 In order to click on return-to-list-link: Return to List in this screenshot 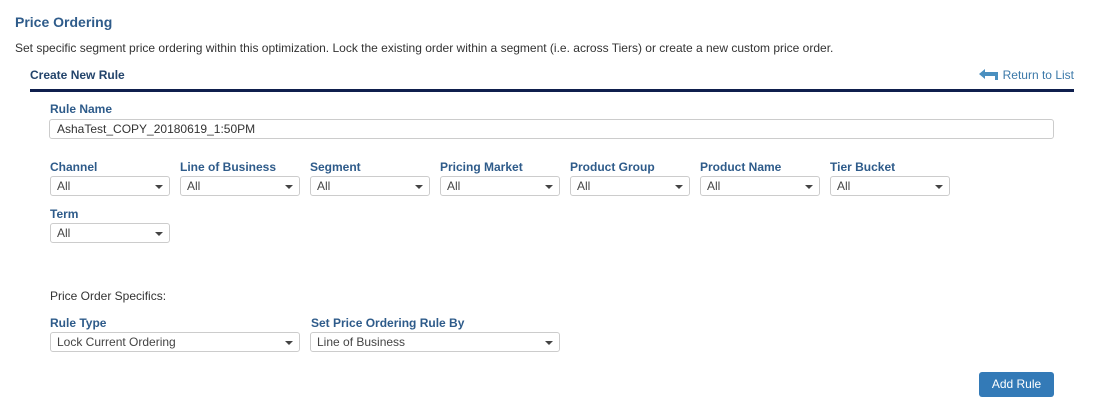, I will do `click(1026, 75)`.